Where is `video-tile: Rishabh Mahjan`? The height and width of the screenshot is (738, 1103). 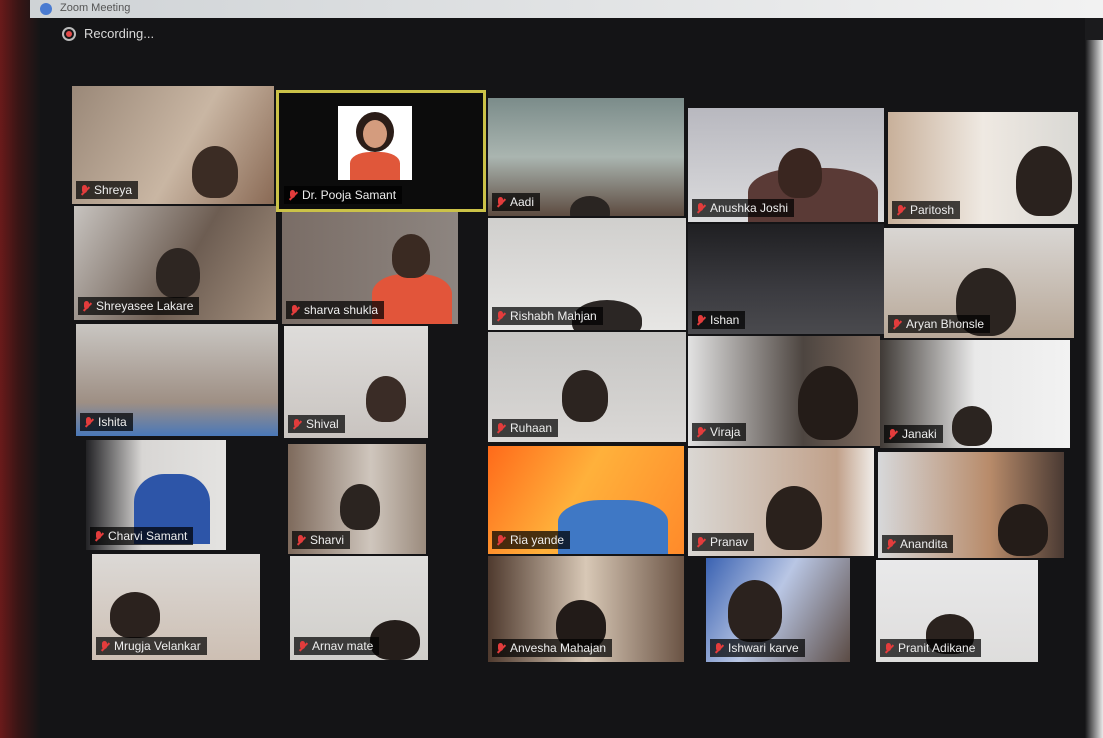 video-tile: Rishabh Mahjan is located at coordinates (587, 274).